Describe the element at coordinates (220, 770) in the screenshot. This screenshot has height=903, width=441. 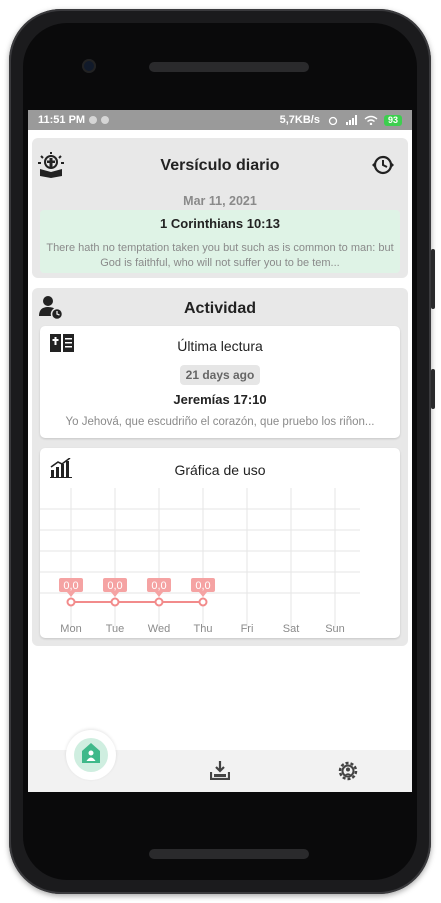
I see `download-icon` at that location.